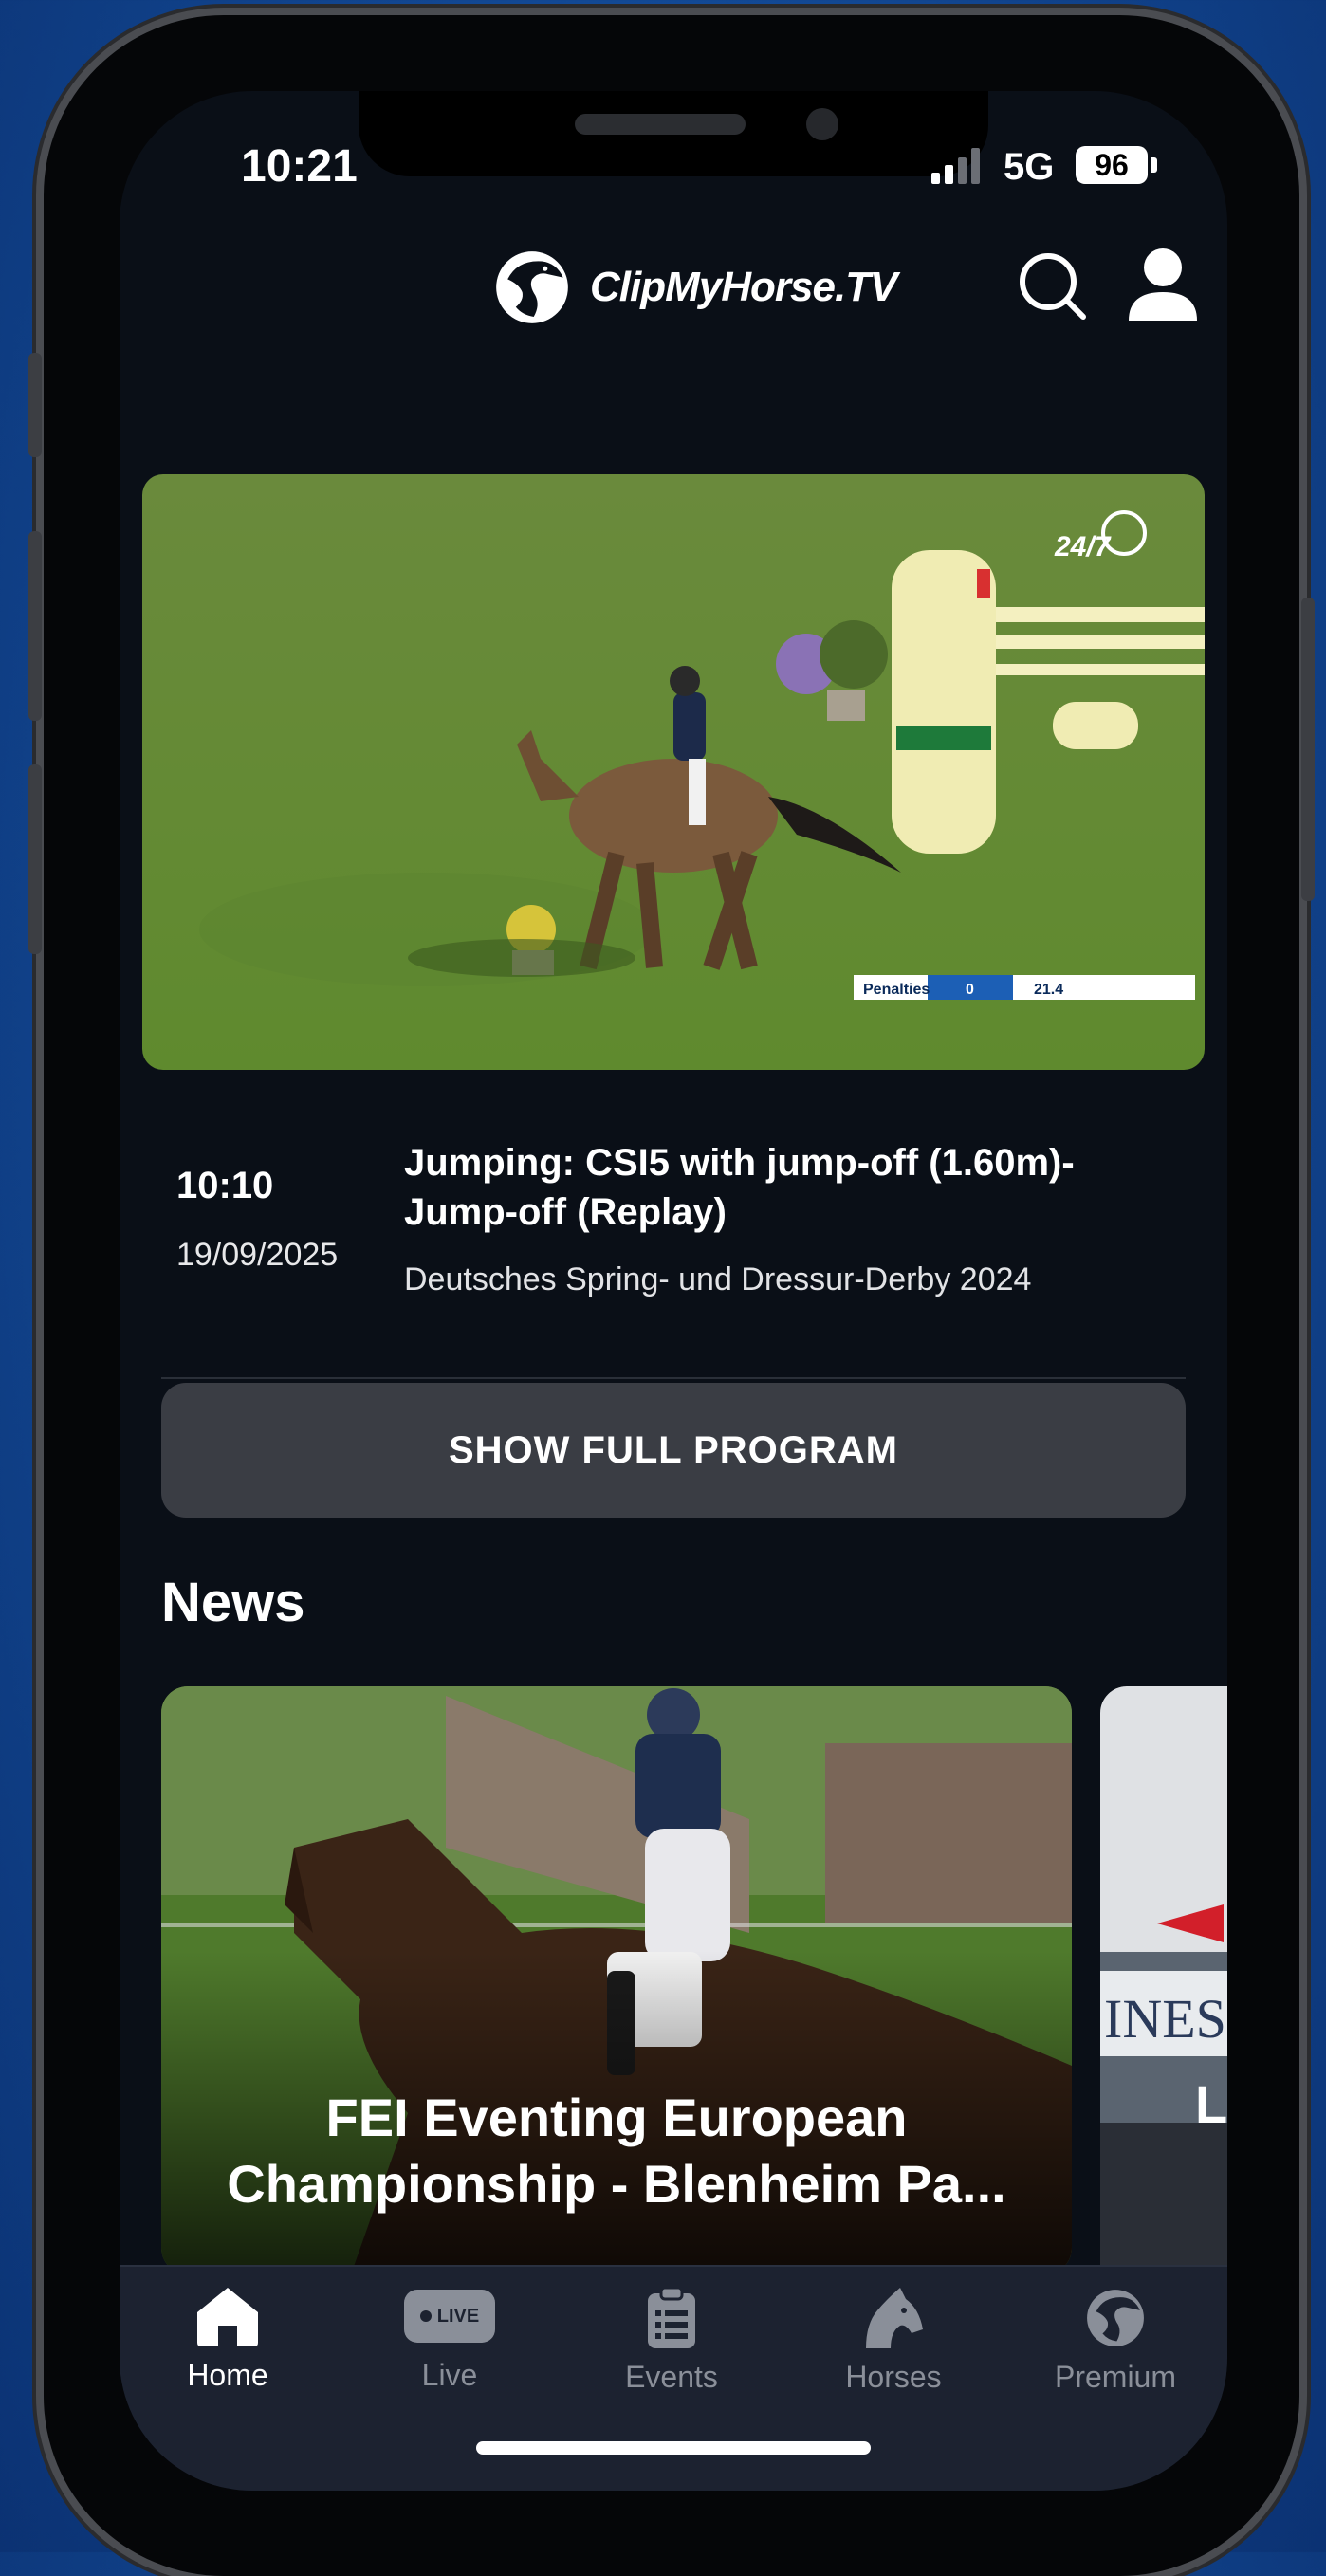 The width and height of the screenshot is (1326, 2576). Describe the element at coordinates (1115, 2347) in the screenshot. I see `tab-premium: Premium` at that location.